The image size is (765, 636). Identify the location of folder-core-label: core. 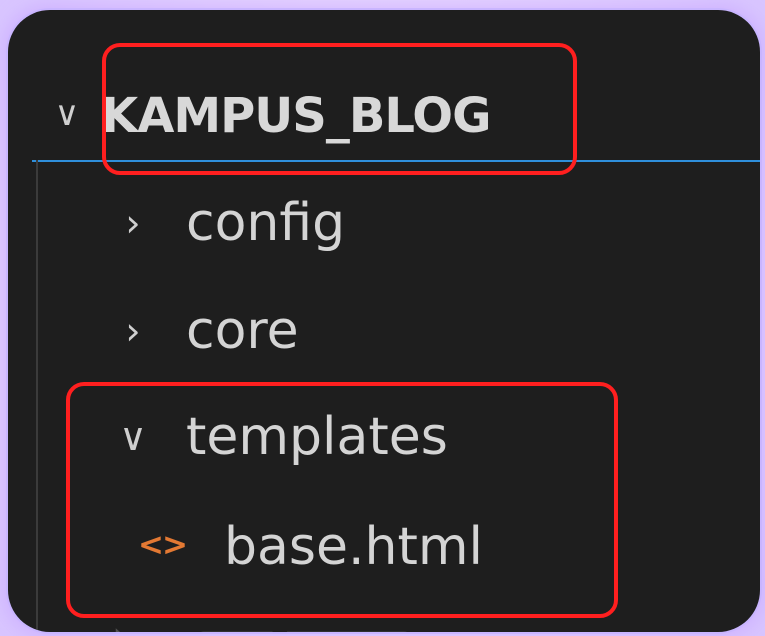
(242, 331).